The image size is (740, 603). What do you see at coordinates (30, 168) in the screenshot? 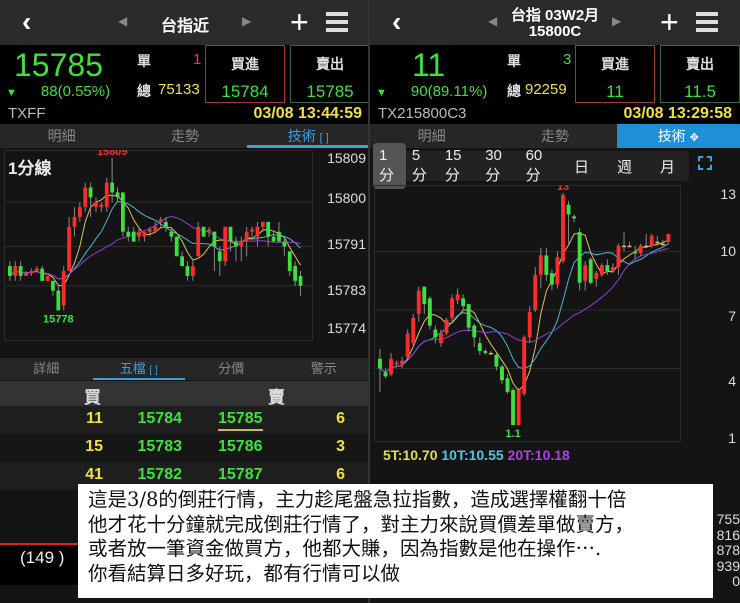
I see `chart-period-label: 1分線` at bounding box center [30, 168].